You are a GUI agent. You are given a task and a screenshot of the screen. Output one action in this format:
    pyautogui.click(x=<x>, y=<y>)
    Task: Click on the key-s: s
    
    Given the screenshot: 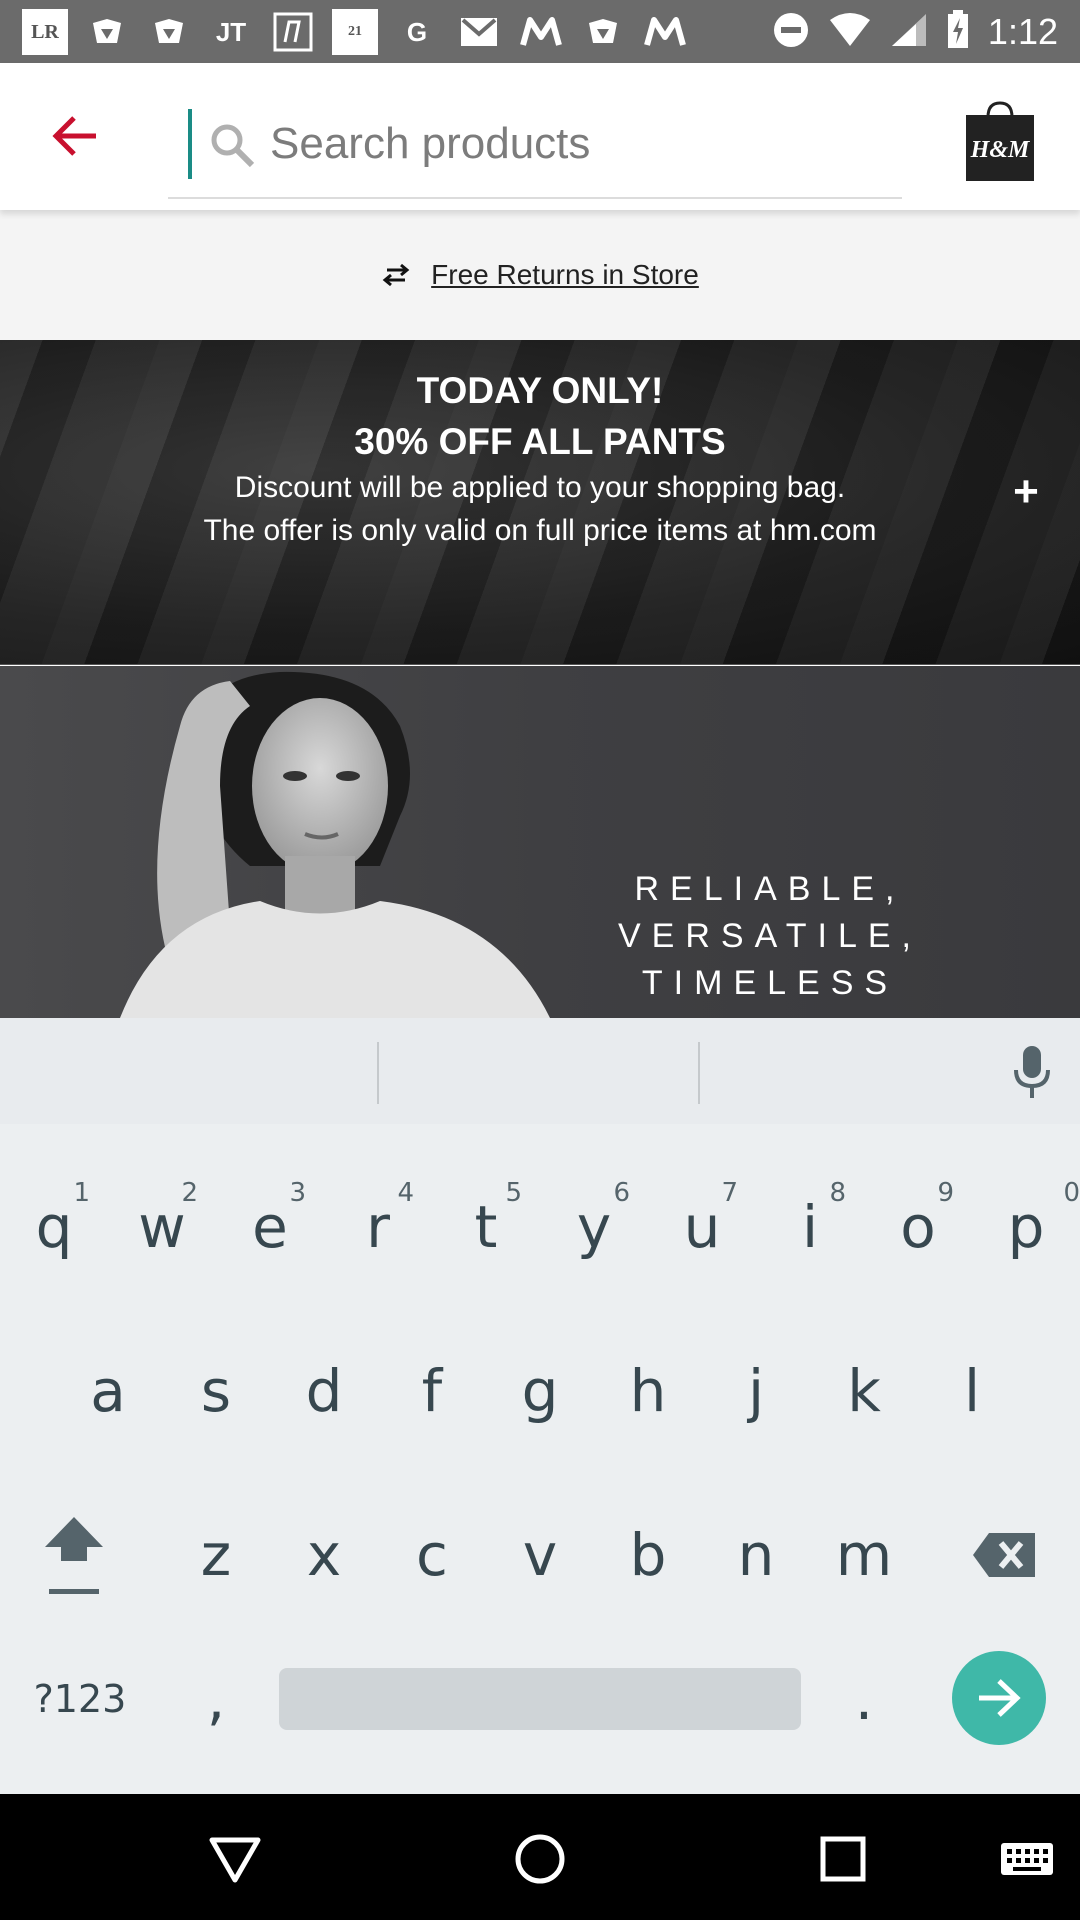 What is the action you would take?
    pyautogui.click(x=216, y=1391)
    